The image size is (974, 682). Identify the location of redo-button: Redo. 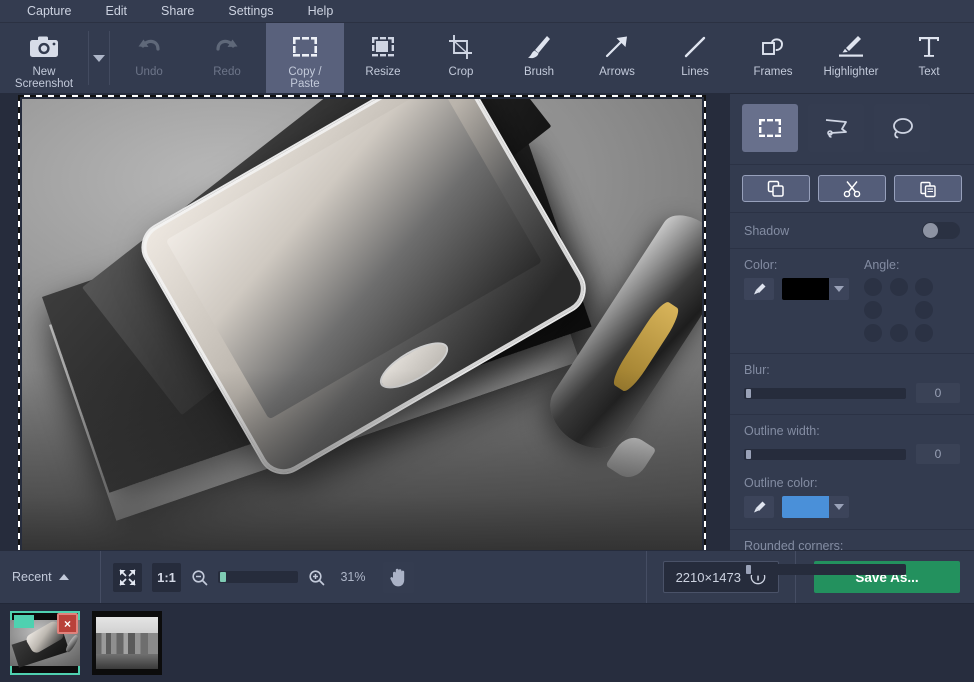
(227, 58).